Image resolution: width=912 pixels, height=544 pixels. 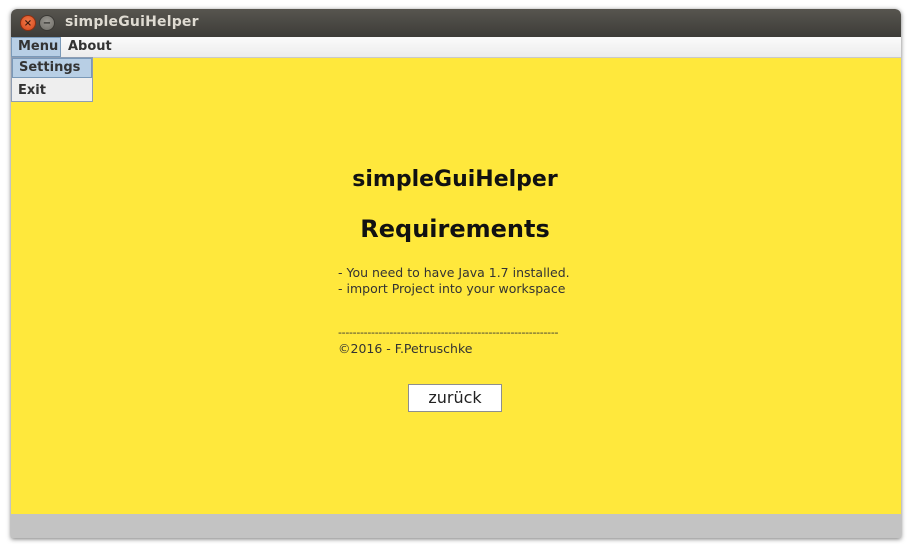 I want to click on app-name-heading: simpleGuiHelper, so click(x=455, y=179).